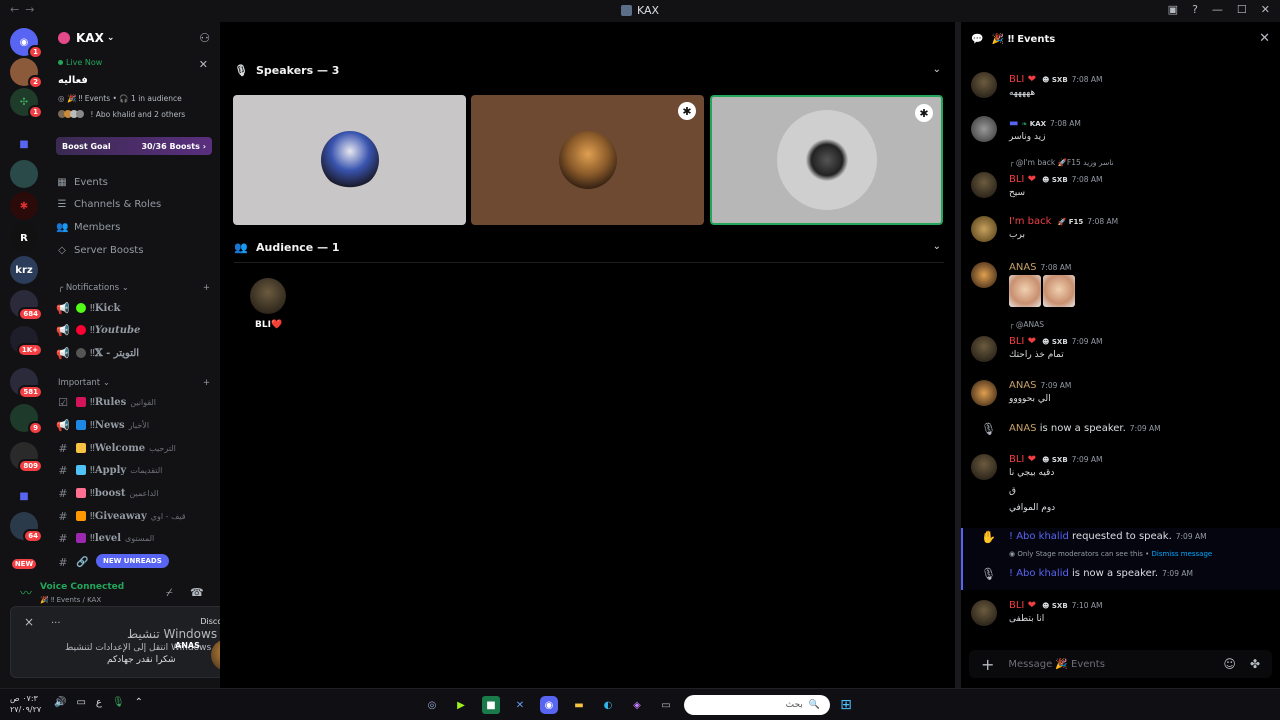  What do you see at coordinates (846, 705) in the screenshot?
I see `start-icon: ⊞` at bounding box center [846, 705].